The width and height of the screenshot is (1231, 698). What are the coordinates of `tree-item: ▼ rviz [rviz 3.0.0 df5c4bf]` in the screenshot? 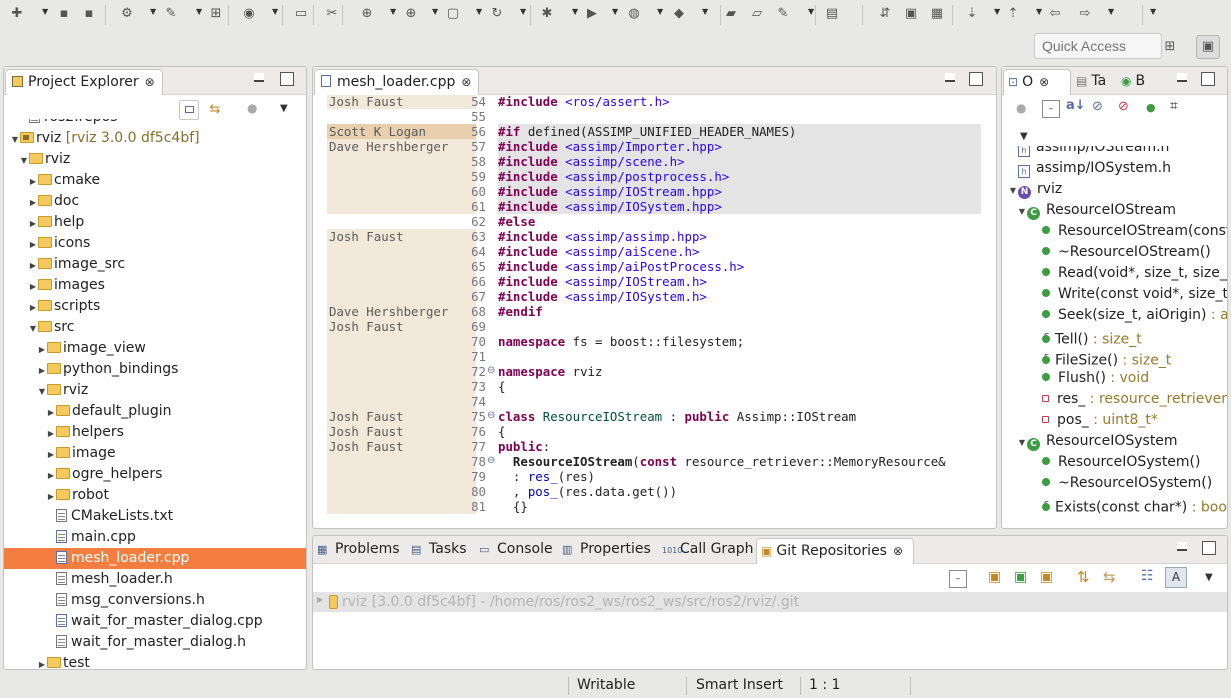 It's located at (155, 138).